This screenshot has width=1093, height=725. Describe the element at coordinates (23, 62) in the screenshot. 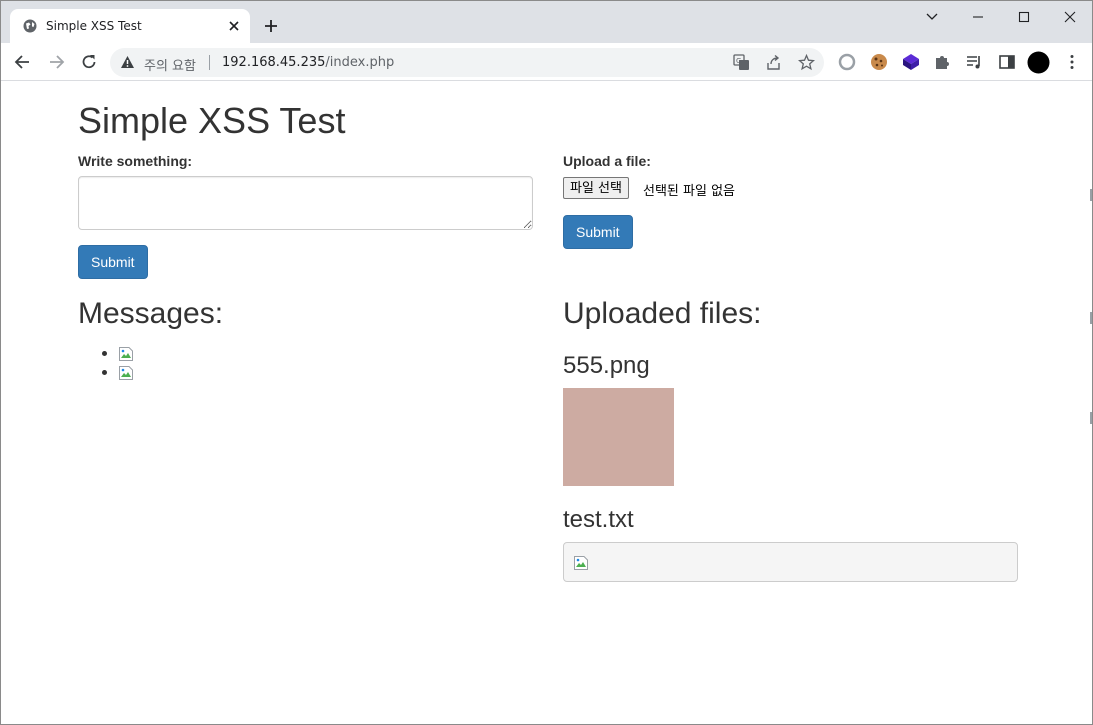

I see `back-icon` at that location.